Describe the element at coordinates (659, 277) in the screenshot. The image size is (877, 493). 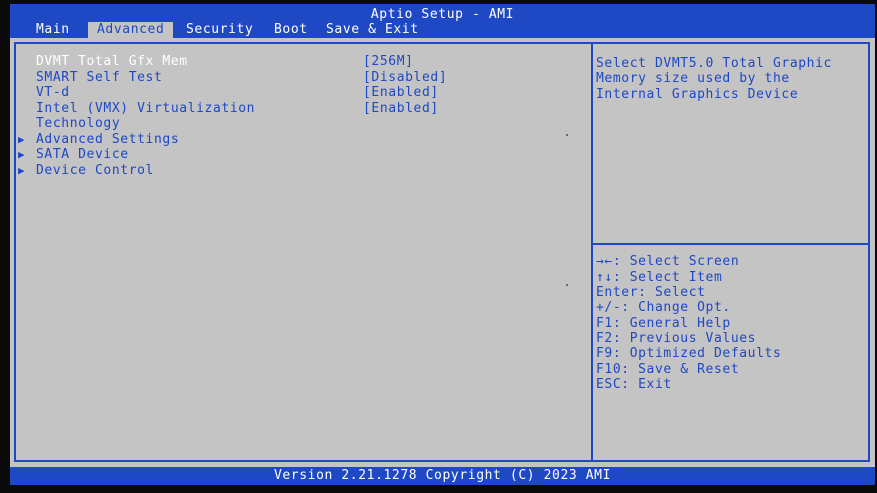
I see `key-hint: ↑↓: Select Item` at that location.